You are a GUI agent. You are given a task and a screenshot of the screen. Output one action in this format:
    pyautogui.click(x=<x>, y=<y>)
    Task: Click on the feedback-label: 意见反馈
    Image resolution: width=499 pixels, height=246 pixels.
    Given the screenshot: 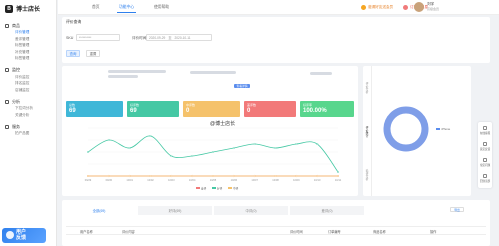 What is the action you would take?
    pyautogui.click(x=485, y=149)
    